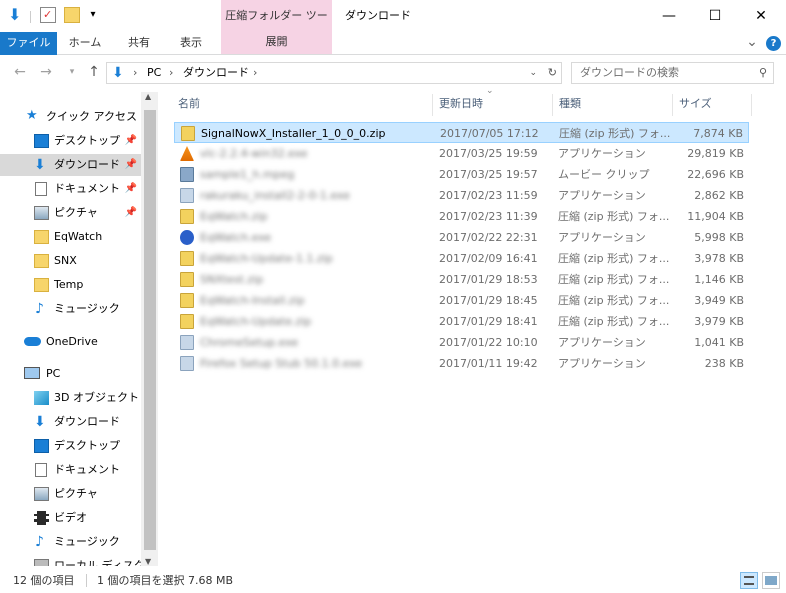  What do you see at coordinates (70, 117) in the screenshot?
I see `nav-quick-access: ★ クイック アクセス` at bounding box center [70, 117].